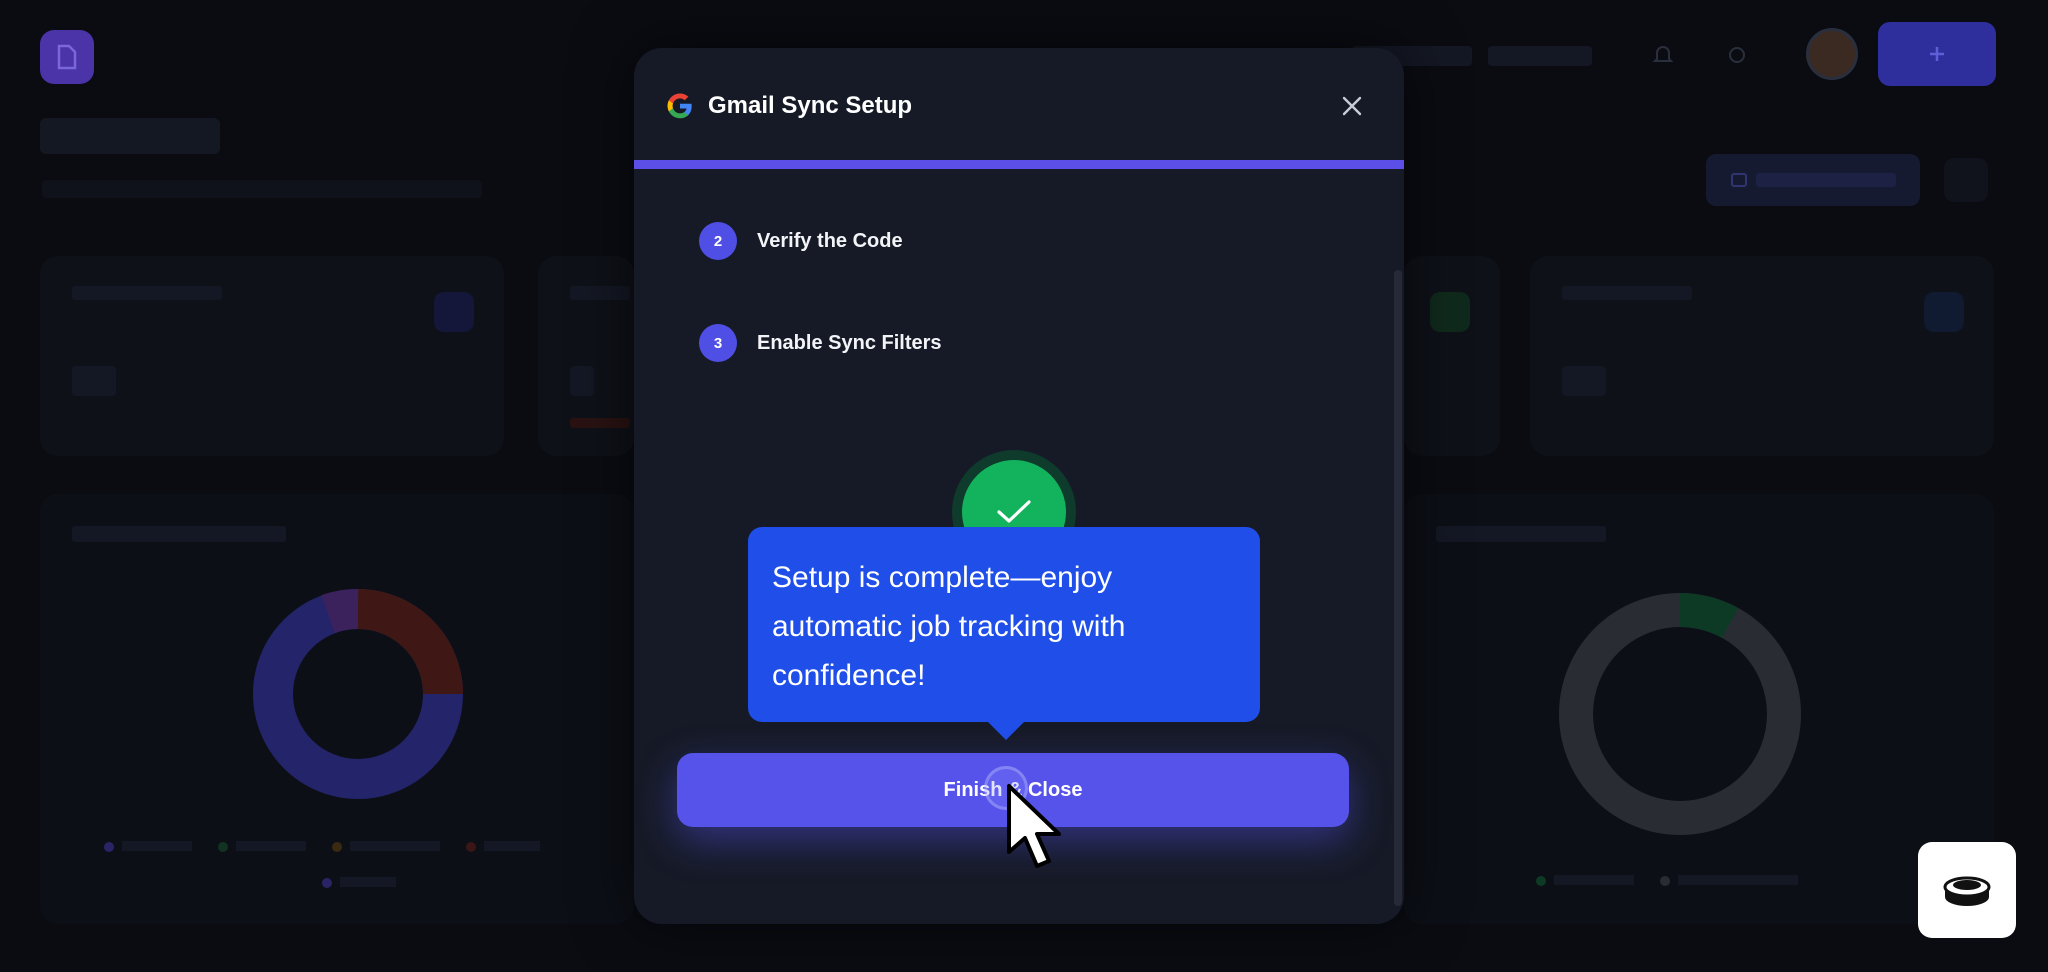 This screenshot has width=2048, height=972. What do you see at coordinates (1540, 56) in the screenshot?
I see `nav-link-applications` at bounding box center [1540, 56].